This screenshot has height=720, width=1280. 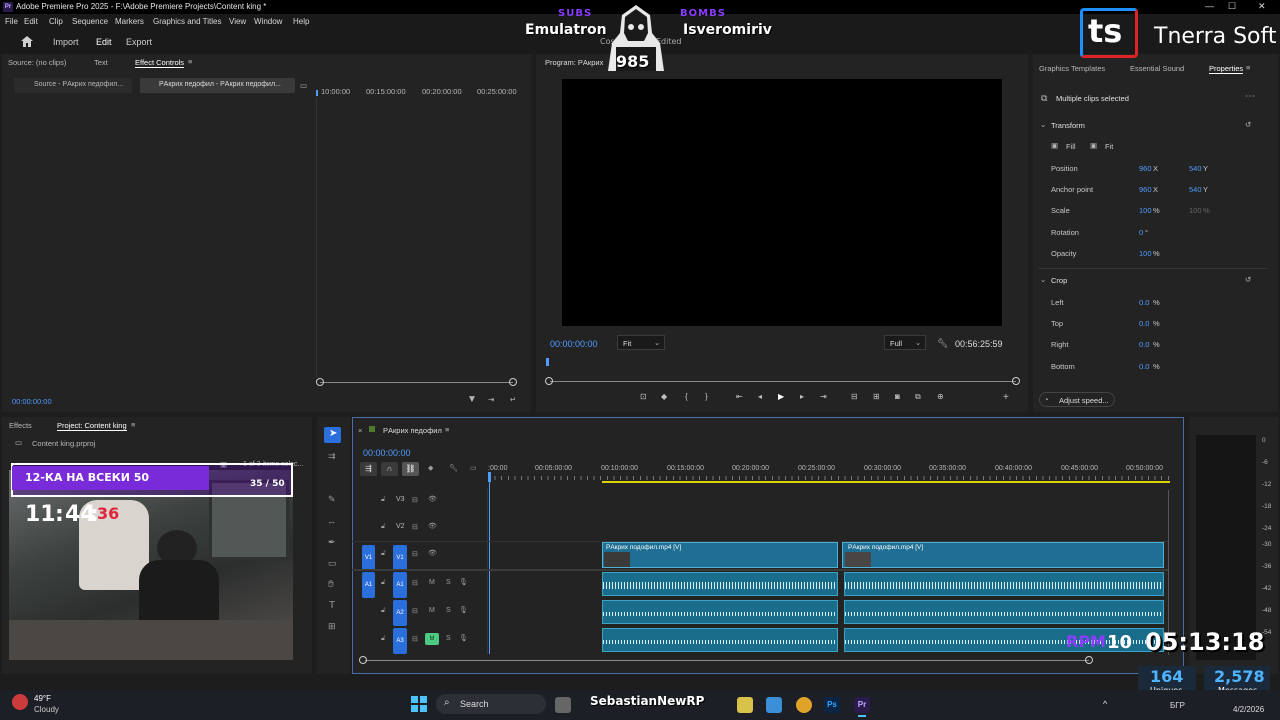 I want to click on fit-label: Fit, so click(x=1109, y=146).